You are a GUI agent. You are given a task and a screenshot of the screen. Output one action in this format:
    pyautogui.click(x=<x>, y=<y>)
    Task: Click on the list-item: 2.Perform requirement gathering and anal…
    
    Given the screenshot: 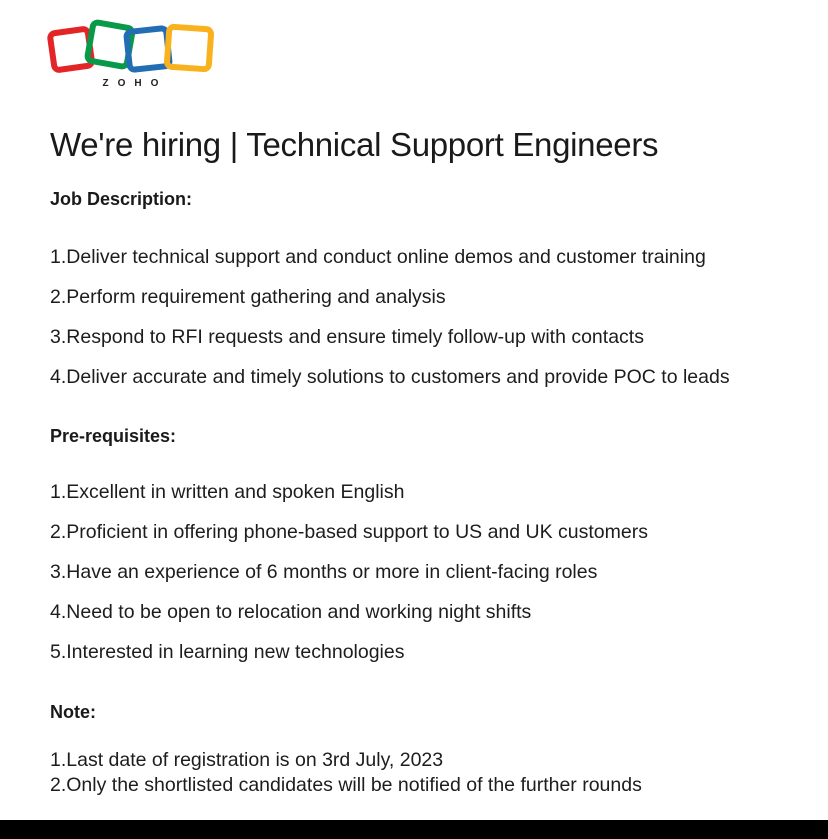 What is the action you would take?
    pyautogui.click(x=248, y=297)
    